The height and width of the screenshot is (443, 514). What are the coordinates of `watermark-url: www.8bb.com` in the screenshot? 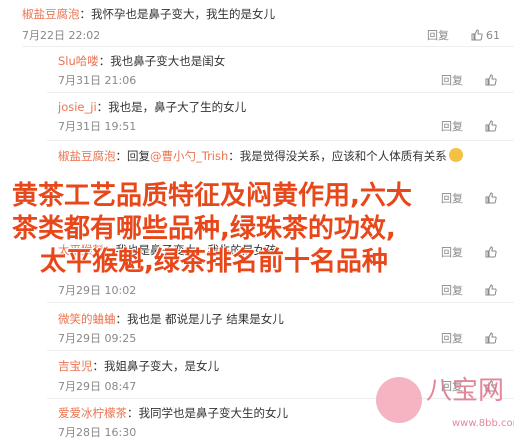 It's located at (483, 423).